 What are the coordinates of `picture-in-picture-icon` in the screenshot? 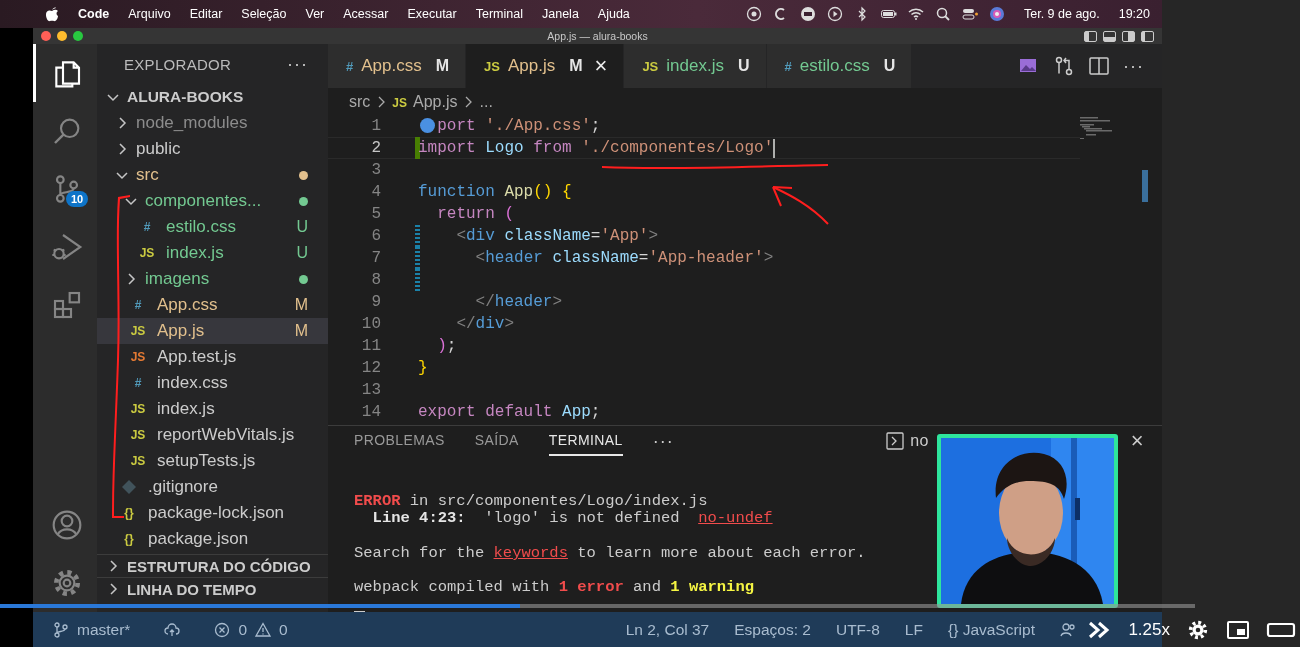 It's located at (1238, 630).